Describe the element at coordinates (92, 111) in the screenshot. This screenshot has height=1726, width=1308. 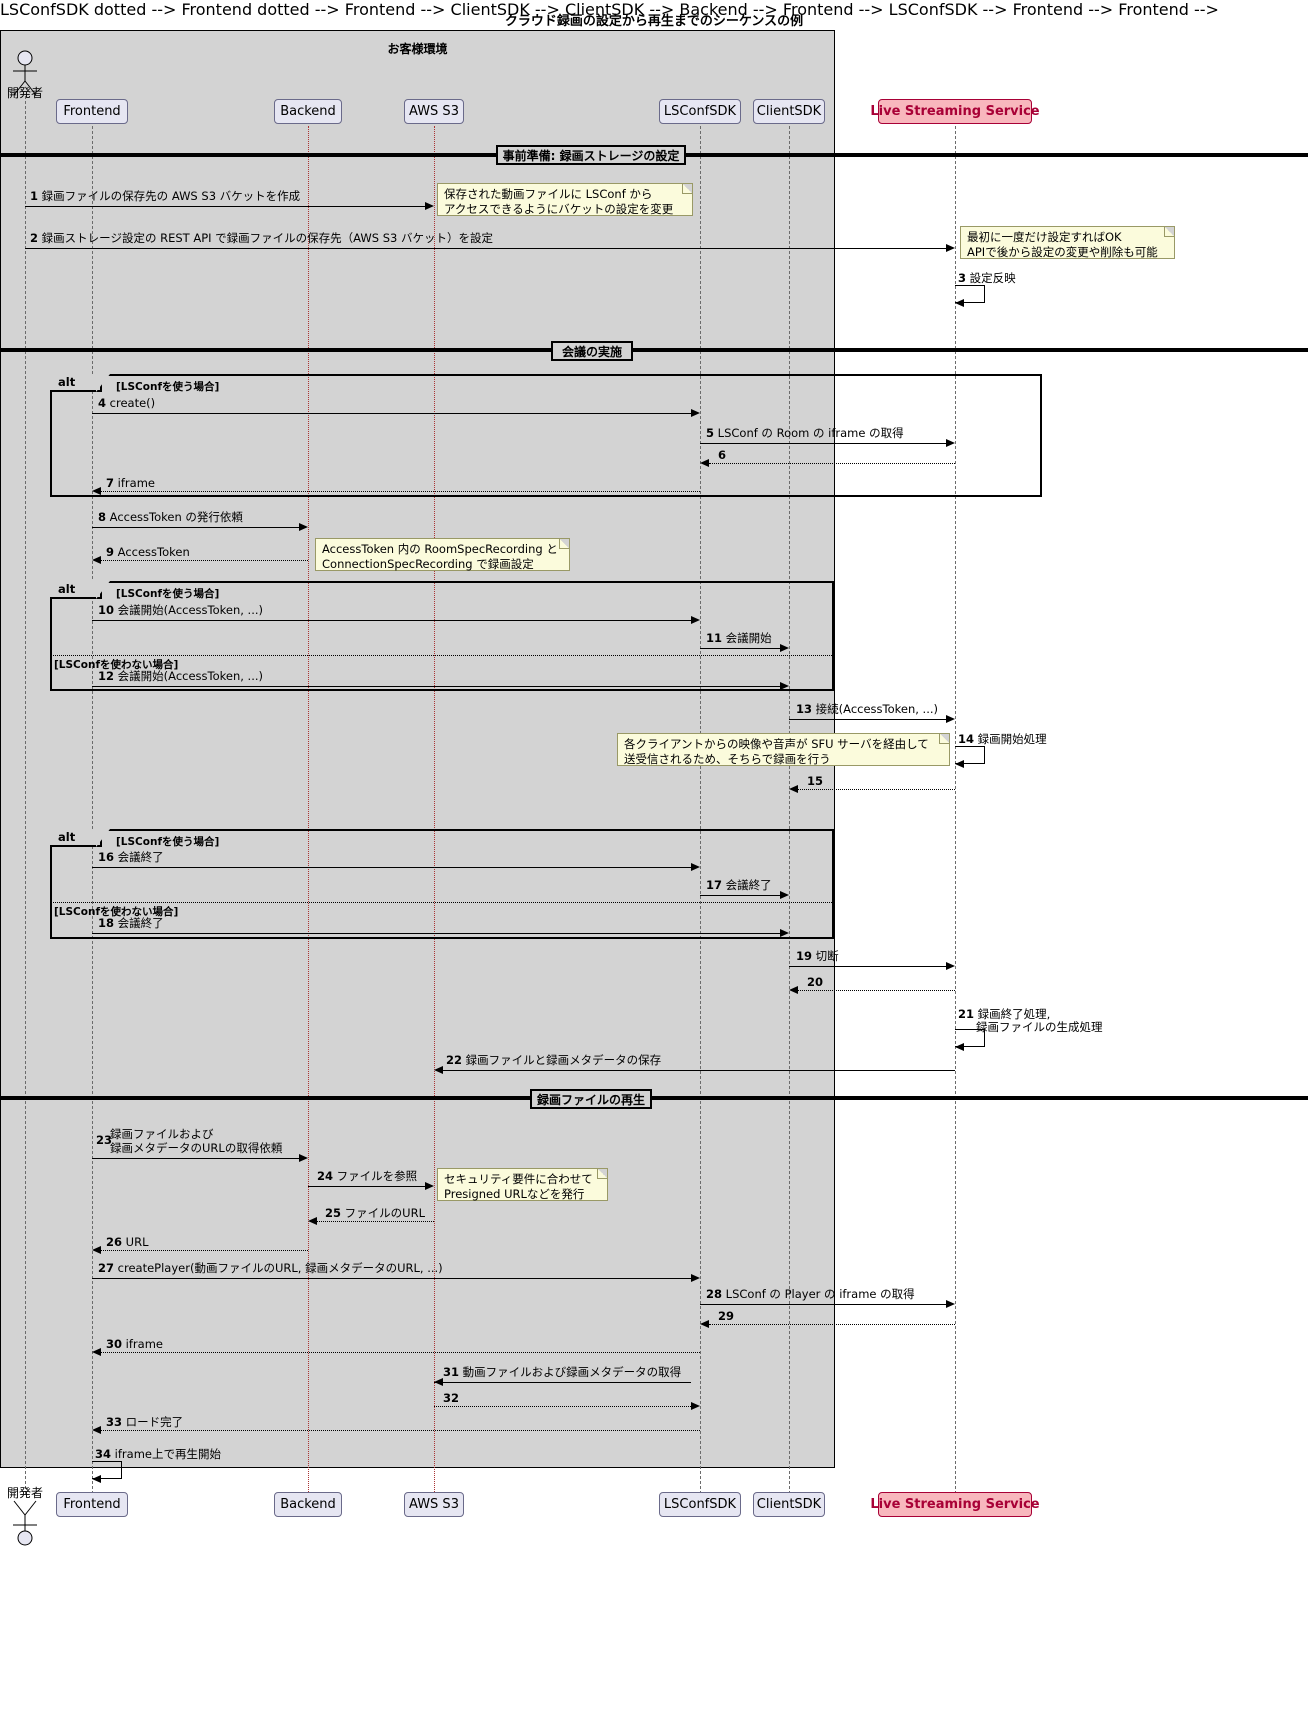
I see `participant-frontend-top: Frontend` at that location.